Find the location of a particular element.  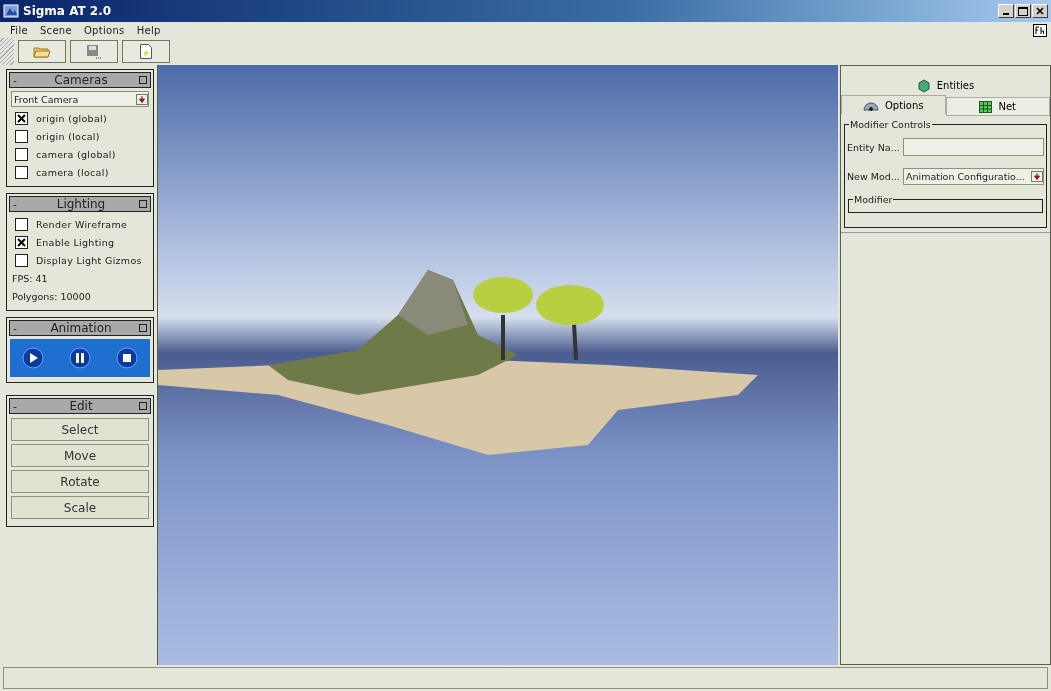

app-icon is located at coordinates (11, 11).